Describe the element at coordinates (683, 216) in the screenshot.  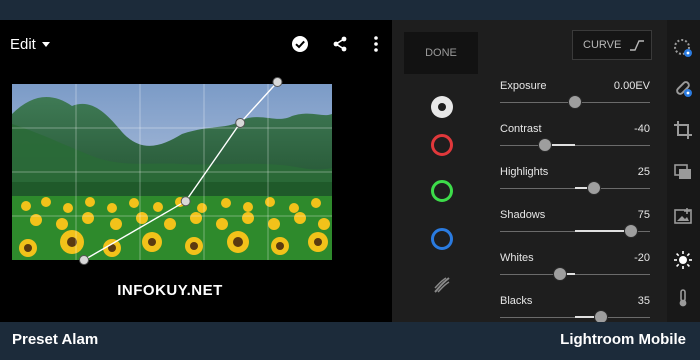
I see `image-add-icon` at that location.